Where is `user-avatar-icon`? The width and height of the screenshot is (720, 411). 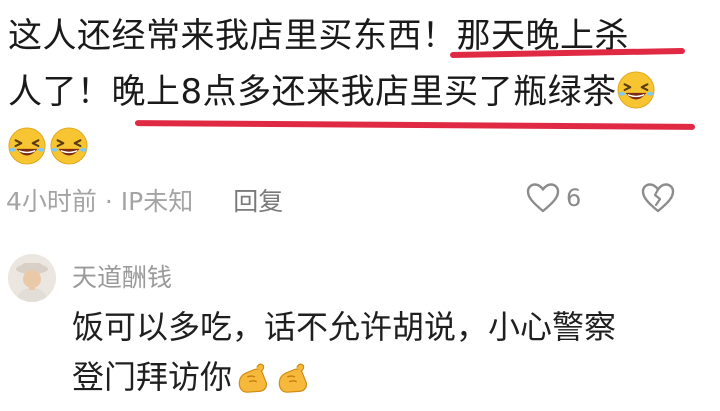 user-avatar-icon is located at coordinates (32, 278).